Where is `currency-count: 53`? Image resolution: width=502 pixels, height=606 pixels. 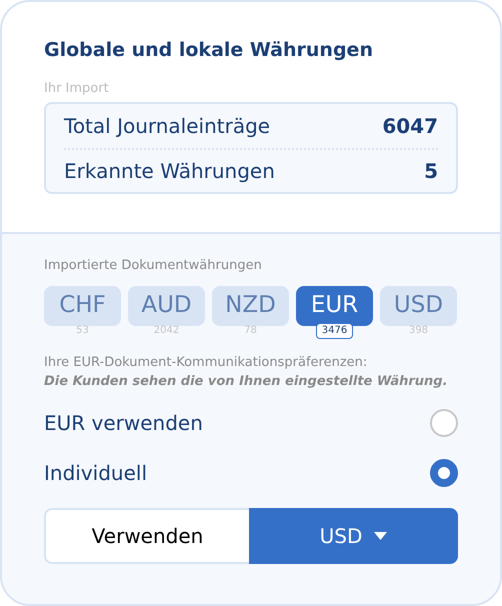 currency-count: 53 is located at coordinates (82, 331).